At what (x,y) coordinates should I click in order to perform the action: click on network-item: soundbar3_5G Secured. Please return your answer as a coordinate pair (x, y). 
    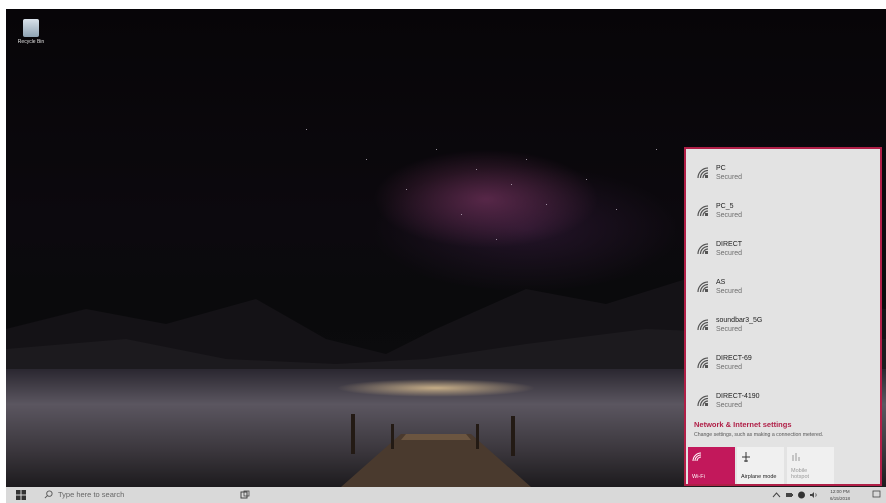
    Looking at the image, I should click on (783, 328).